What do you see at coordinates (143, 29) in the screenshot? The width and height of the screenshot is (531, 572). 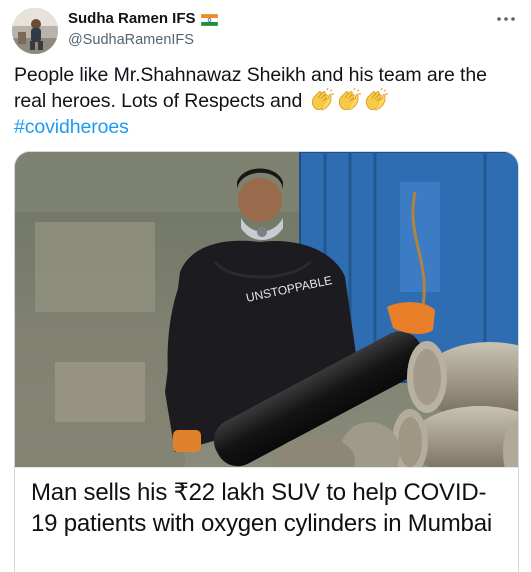 I see `author-names: Sudha Ramen IFS @SudhaRamenIFS` at bounding box center [143, 29].